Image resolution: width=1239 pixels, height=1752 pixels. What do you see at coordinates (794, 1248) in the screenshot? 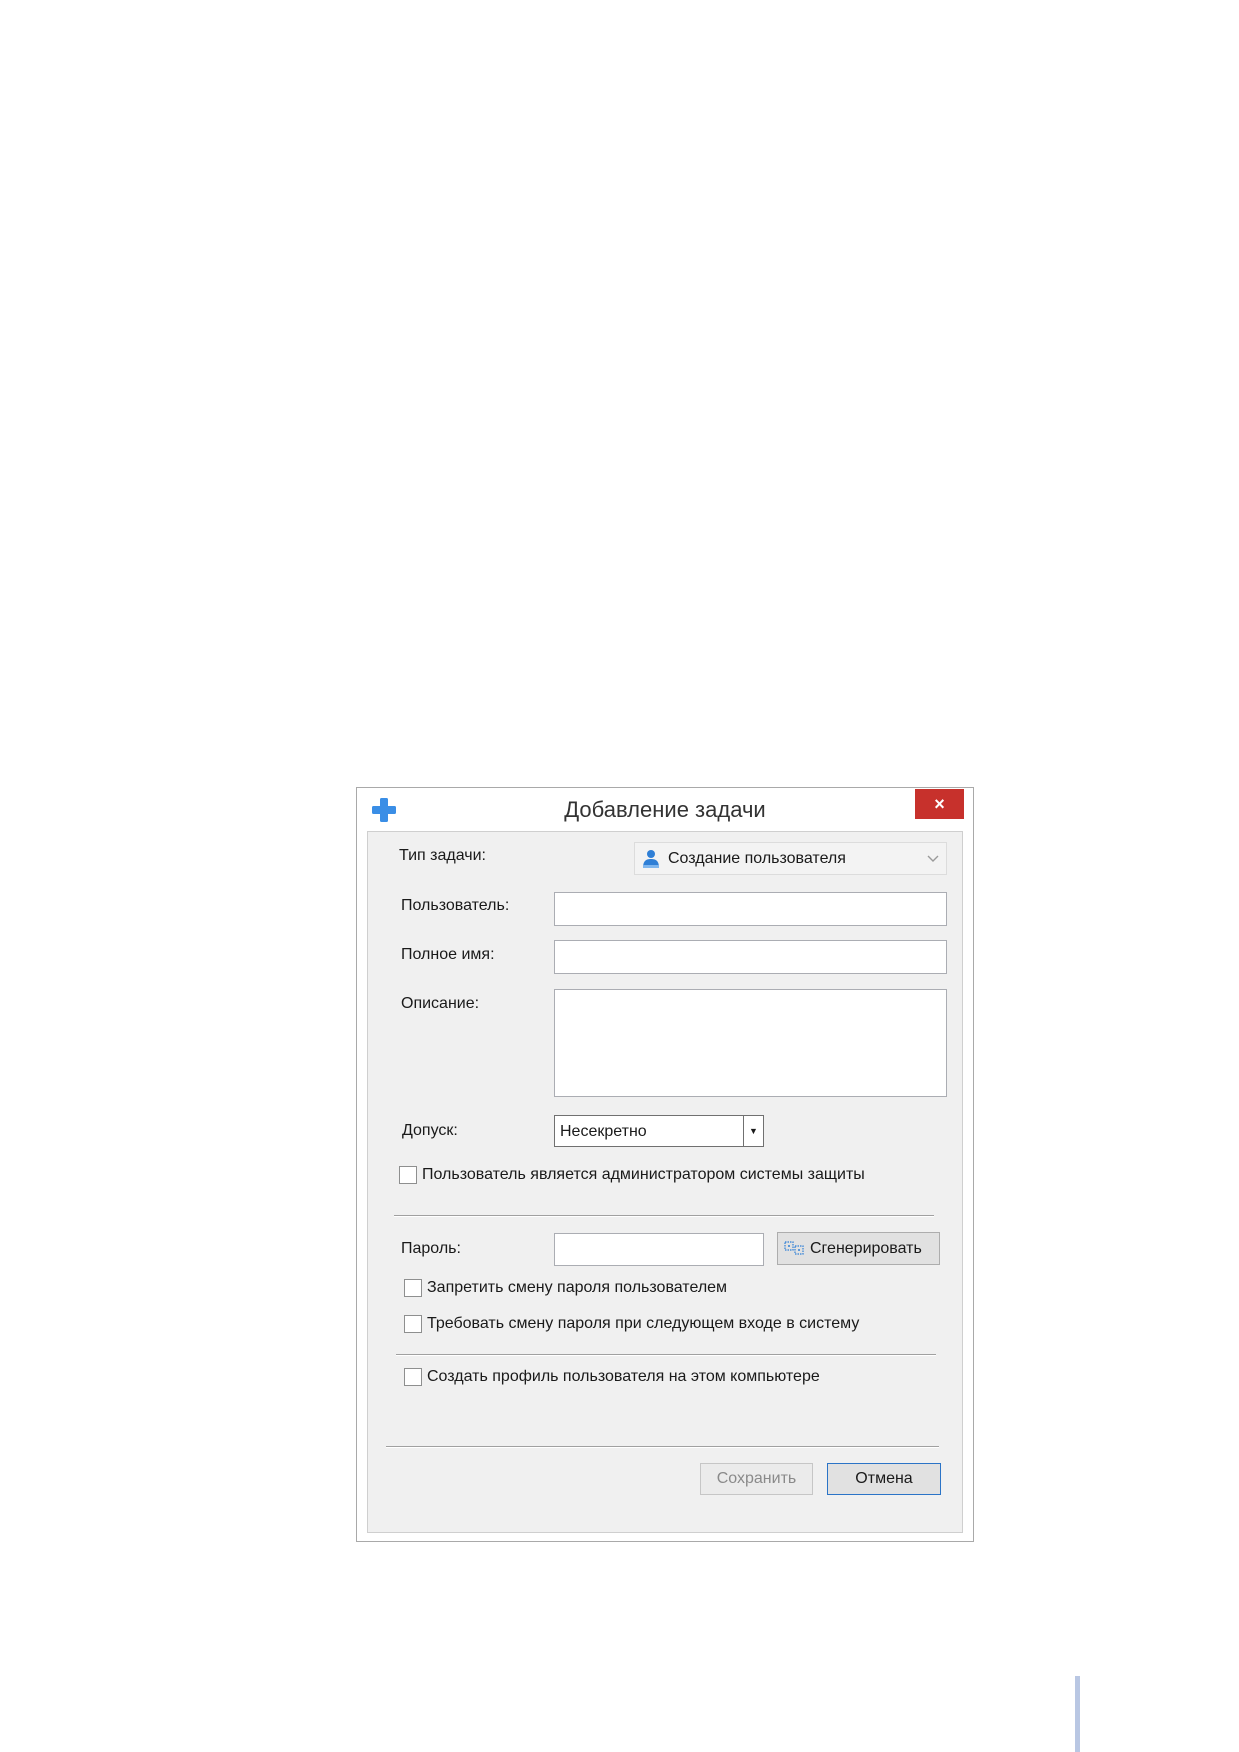
I see `dice-key-icon` at bounding box center [794, 1248].